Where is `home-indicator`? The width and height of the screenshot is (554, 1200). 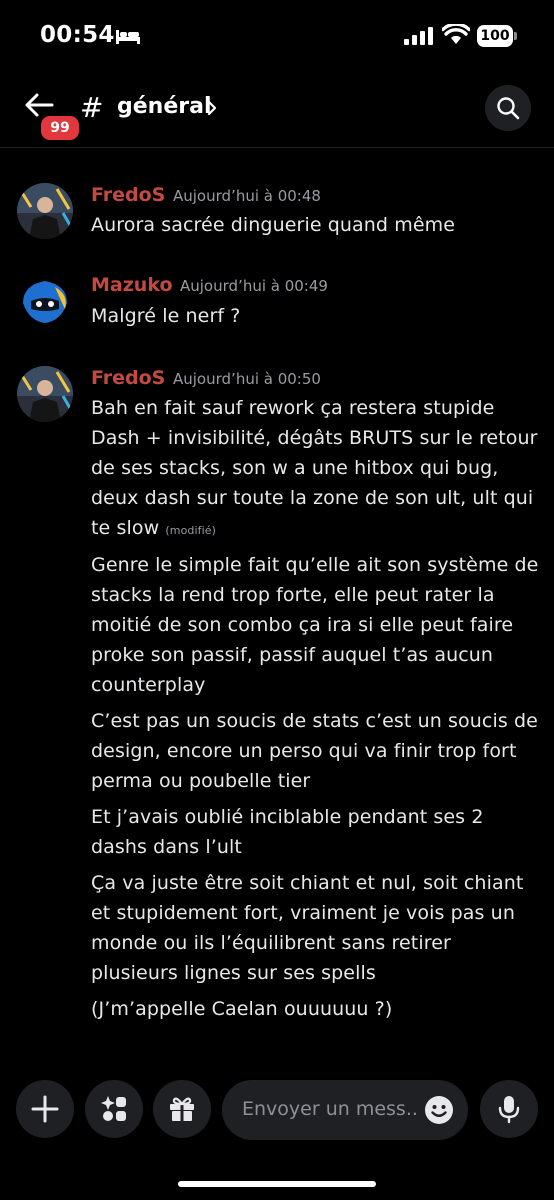
home-indicator is located at coordinates (277, 1184).